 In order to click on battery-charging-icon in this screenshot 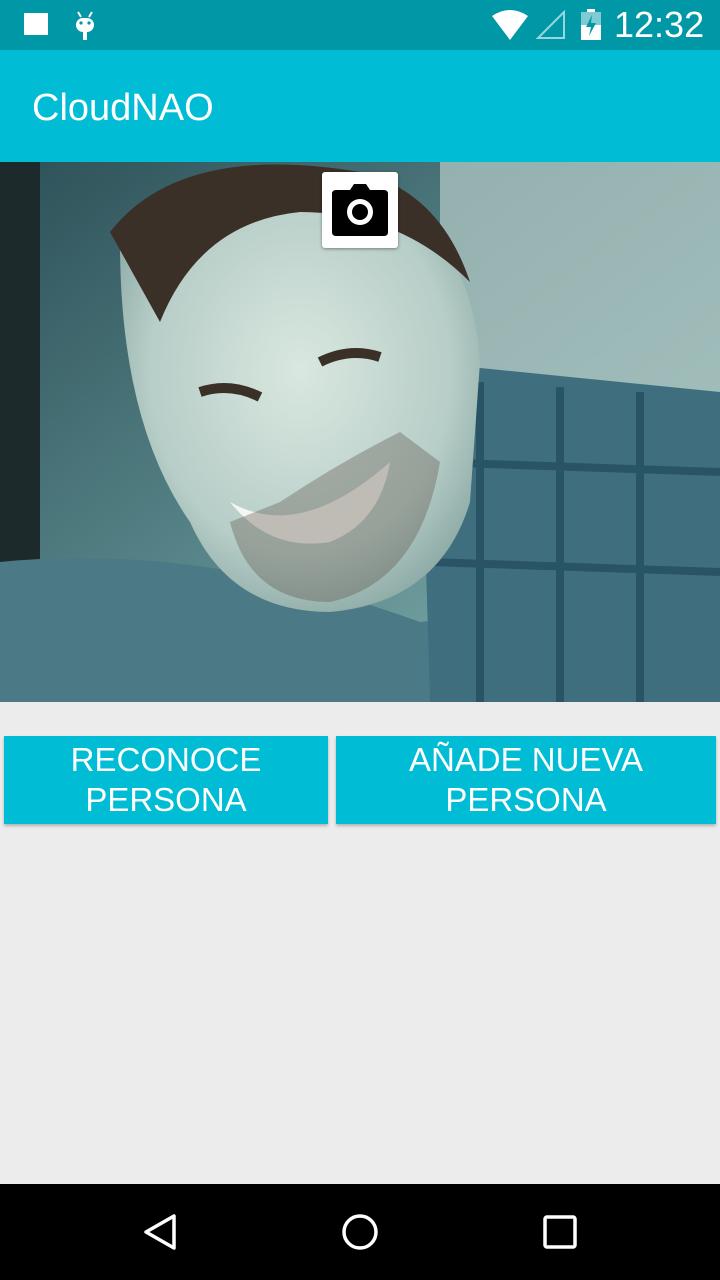, I will do `click(591, 24)`.